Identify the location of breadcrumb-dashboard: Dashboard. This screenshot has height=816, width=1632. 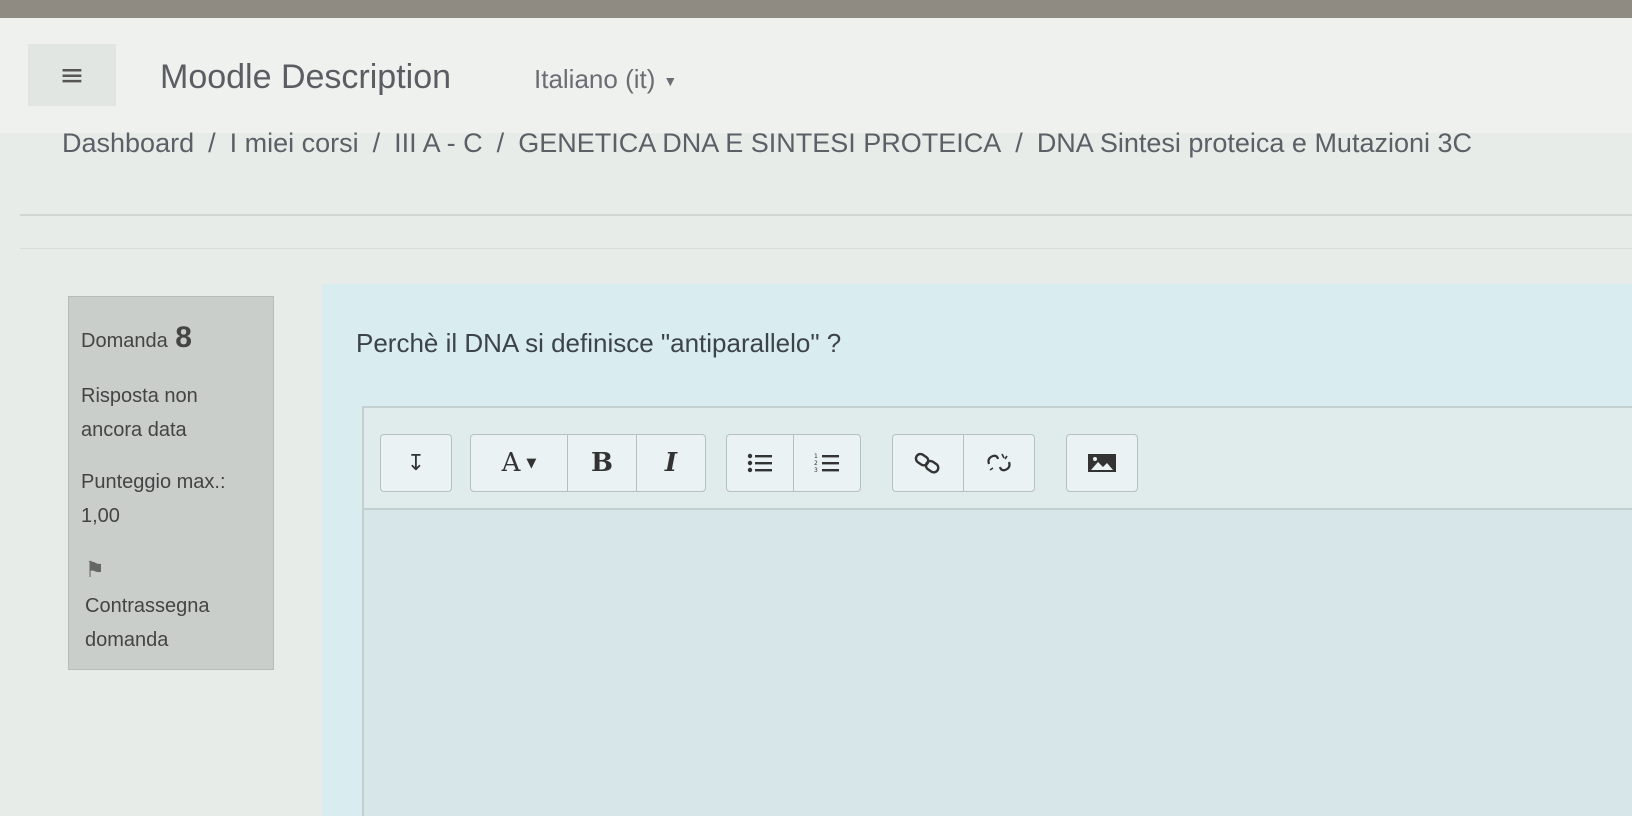
(128, 143).